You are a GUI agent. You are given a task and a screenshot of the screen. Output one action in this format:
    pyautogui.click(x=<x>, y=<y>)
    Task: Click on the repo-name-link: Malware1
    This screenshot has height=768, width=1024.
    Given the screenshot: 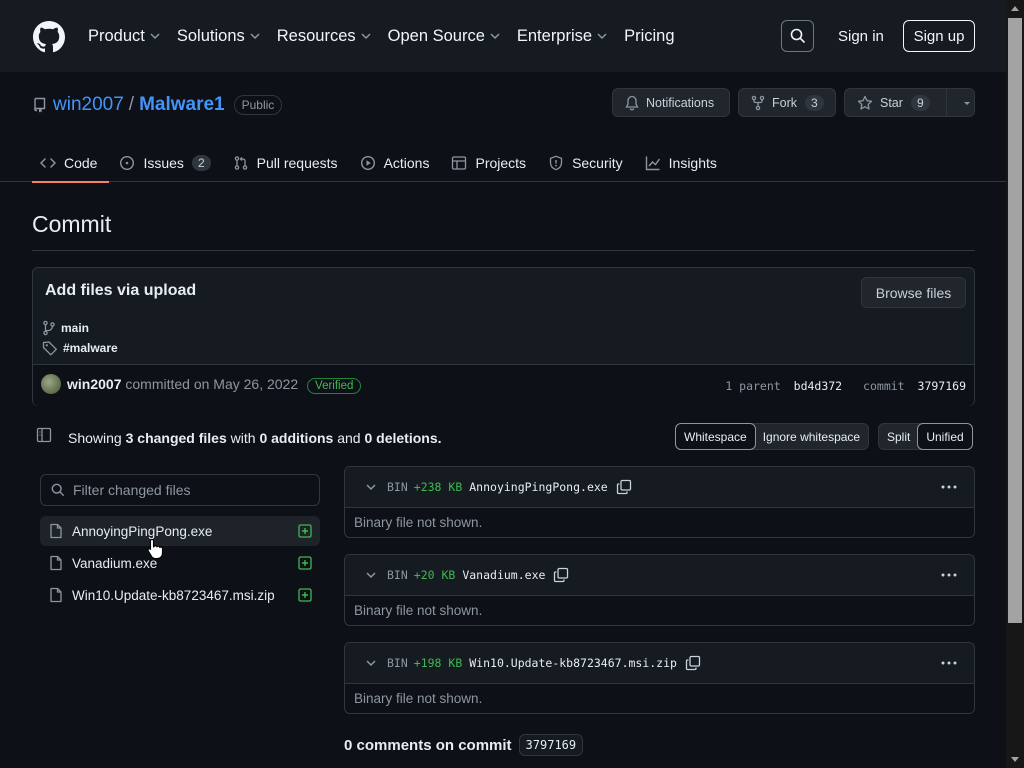 What is the action you would take?
    pyautogui.click(x=182, y=105)
    